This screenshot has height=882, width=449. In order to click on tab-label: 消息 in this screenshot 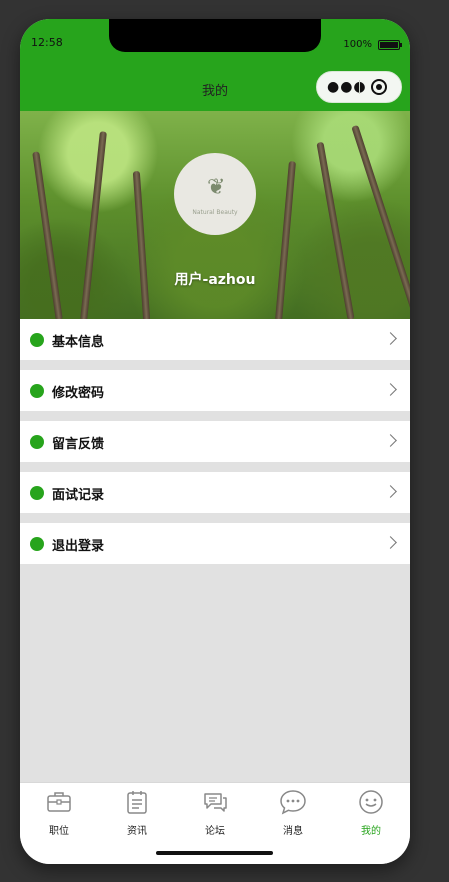, I will do `click(293, 831)`.